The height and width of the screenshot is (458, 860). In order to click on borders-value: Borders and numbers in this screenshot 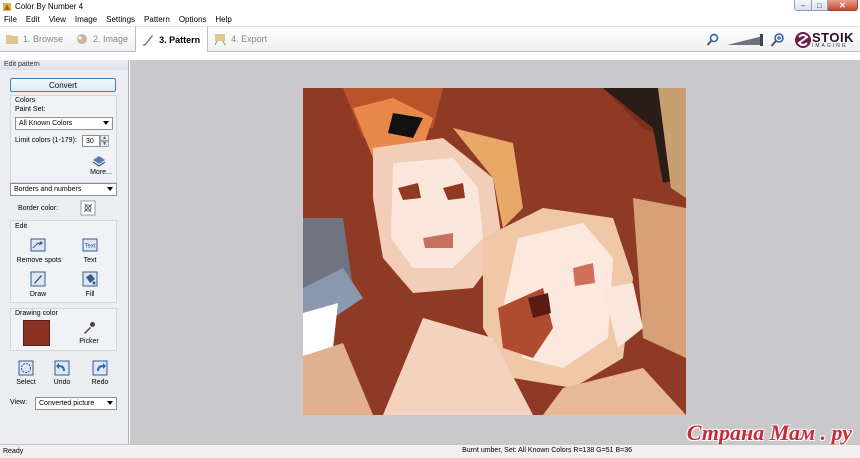, I will do `click(48, 189)`.